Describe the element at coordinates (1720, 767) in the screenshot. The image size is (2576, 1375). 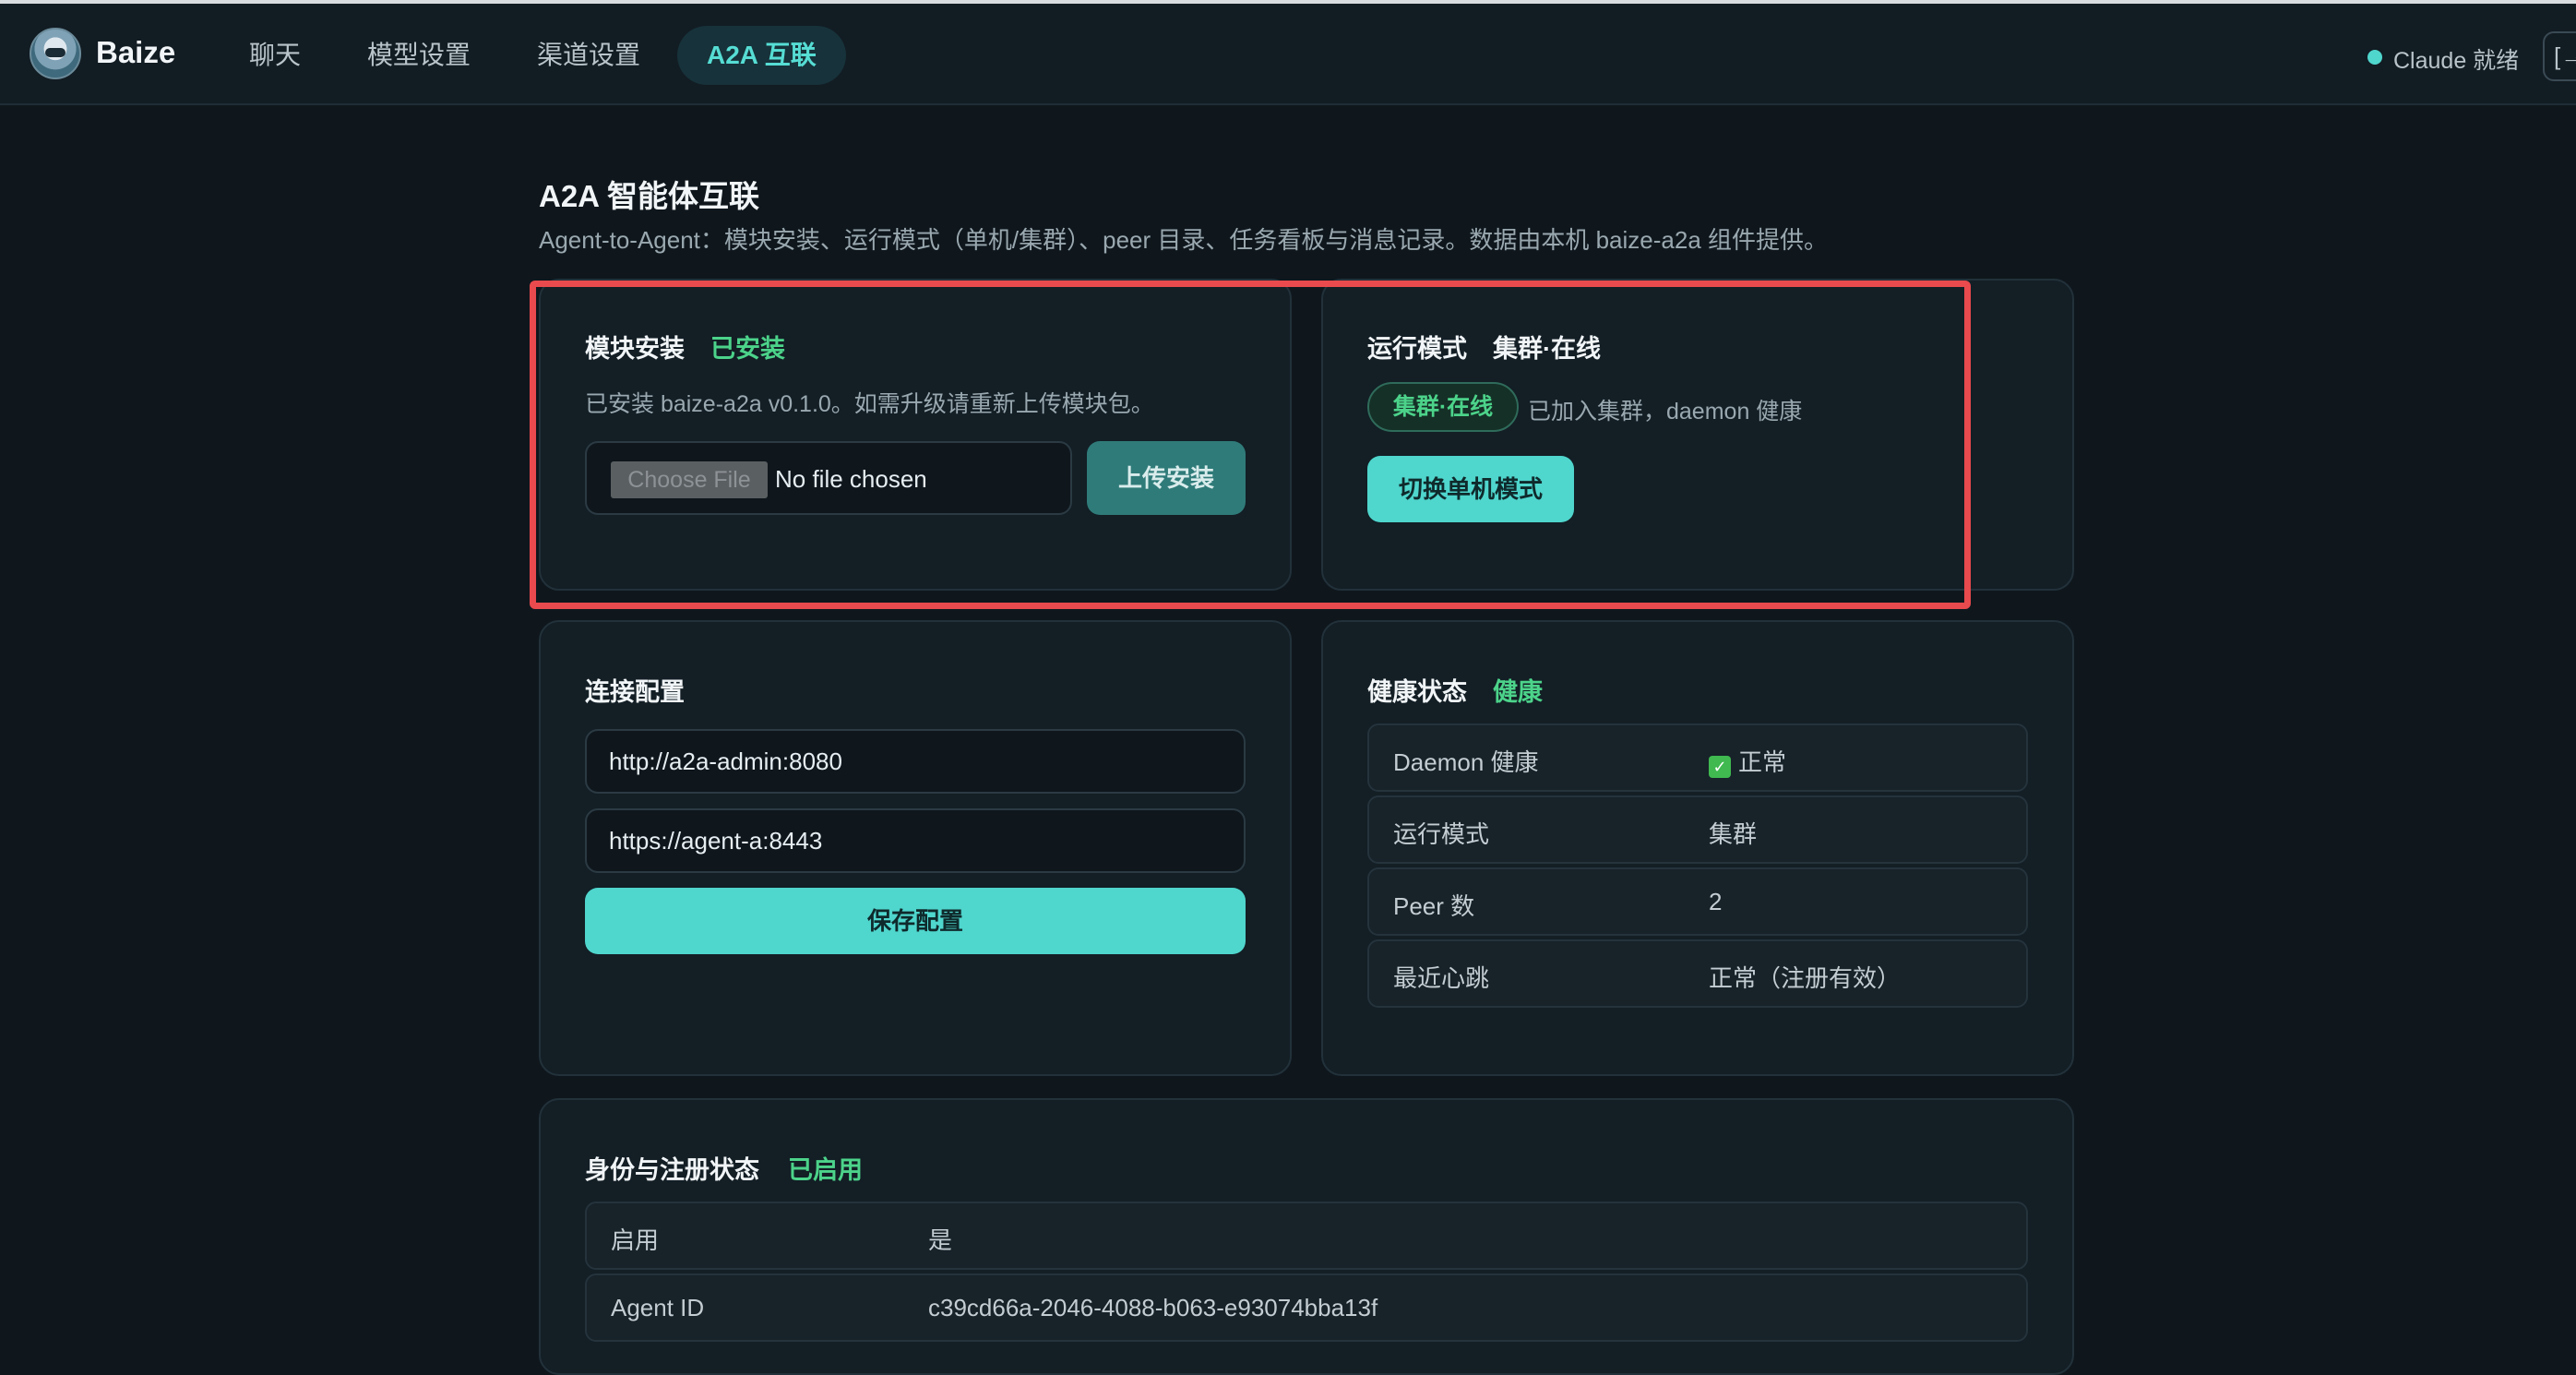
I see `check-icon: ✓` at that location.